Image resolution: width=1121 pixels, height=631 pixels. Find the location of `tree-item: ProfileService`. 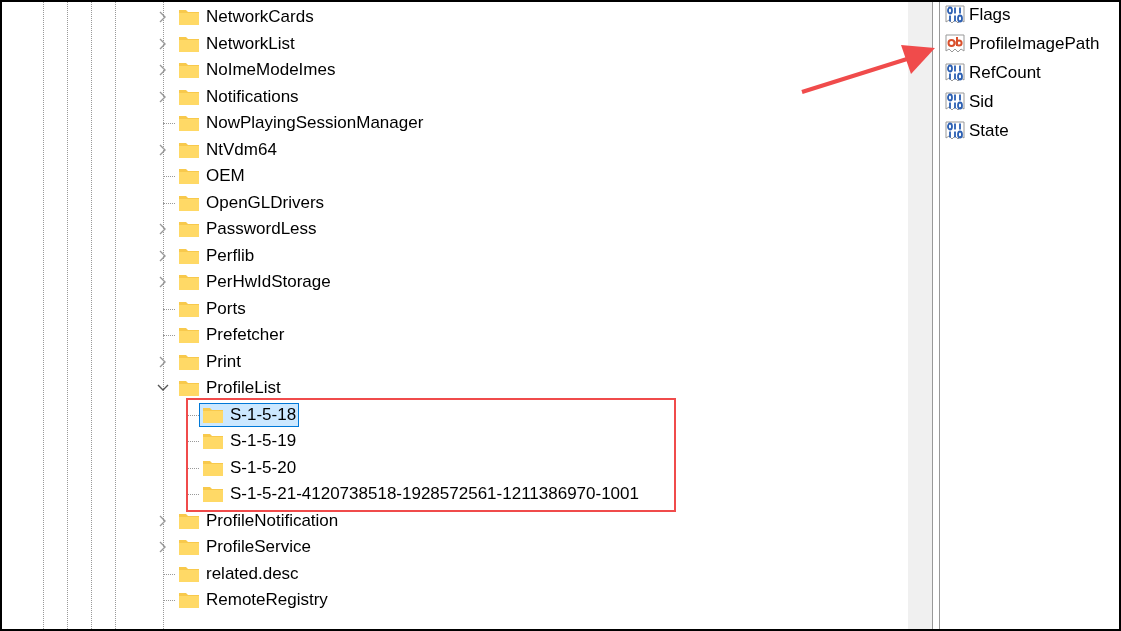

tree-item: ProfileService is located at coordinates (244, 547).